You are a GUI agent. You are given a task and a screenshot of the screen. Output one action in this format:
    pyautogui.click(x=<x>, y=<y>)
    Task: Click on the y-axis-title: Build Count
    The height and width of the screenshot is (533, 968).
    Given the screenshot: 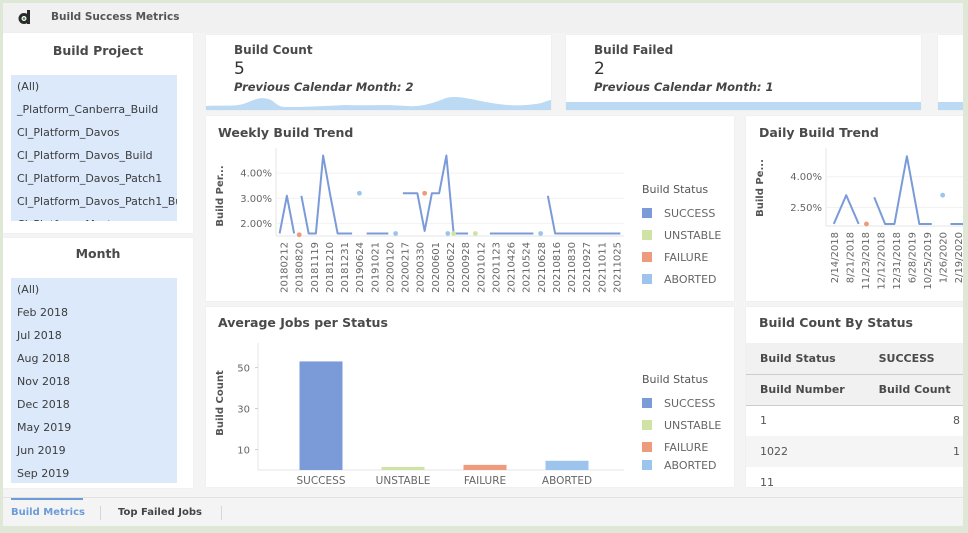 What is the action you would take?
    pyautogui.click(x=220, y=403)
    